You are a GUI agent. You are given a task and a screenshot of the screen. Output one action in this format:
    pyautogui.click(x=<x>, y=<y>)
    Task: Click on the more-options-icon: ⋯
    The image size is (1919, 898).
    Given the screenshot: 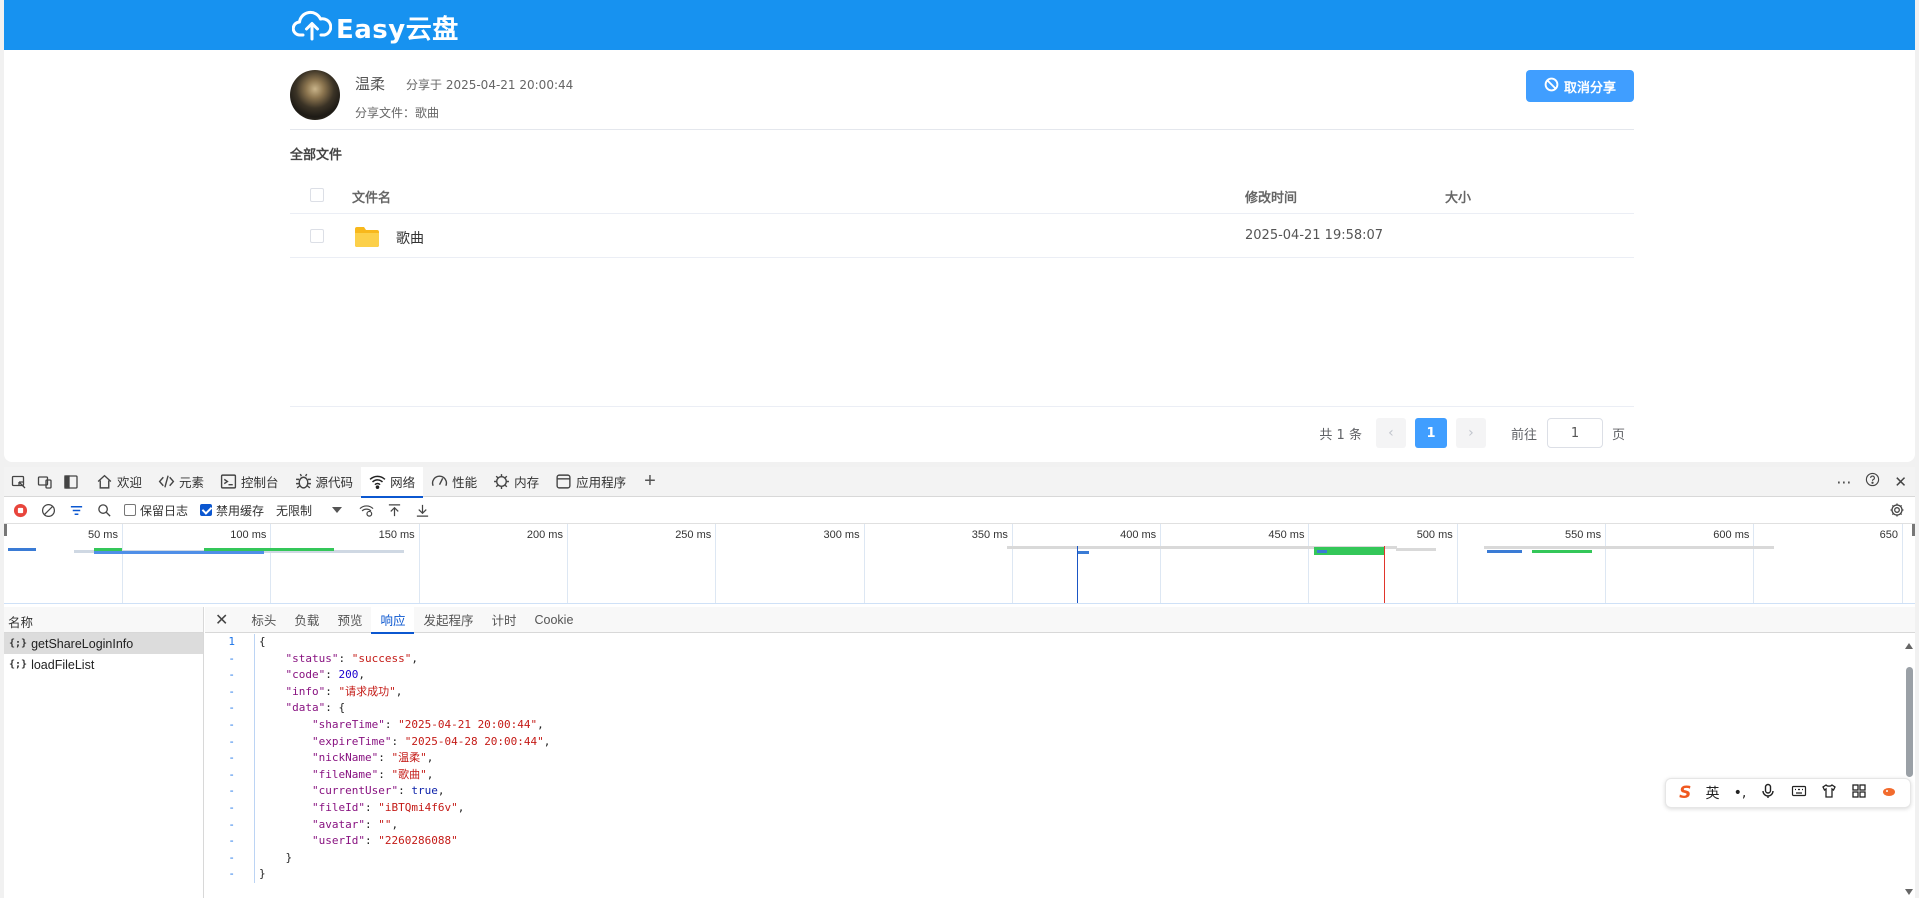 What is the action you would take?
    pyautogui.click(x=1843, y=482)
    